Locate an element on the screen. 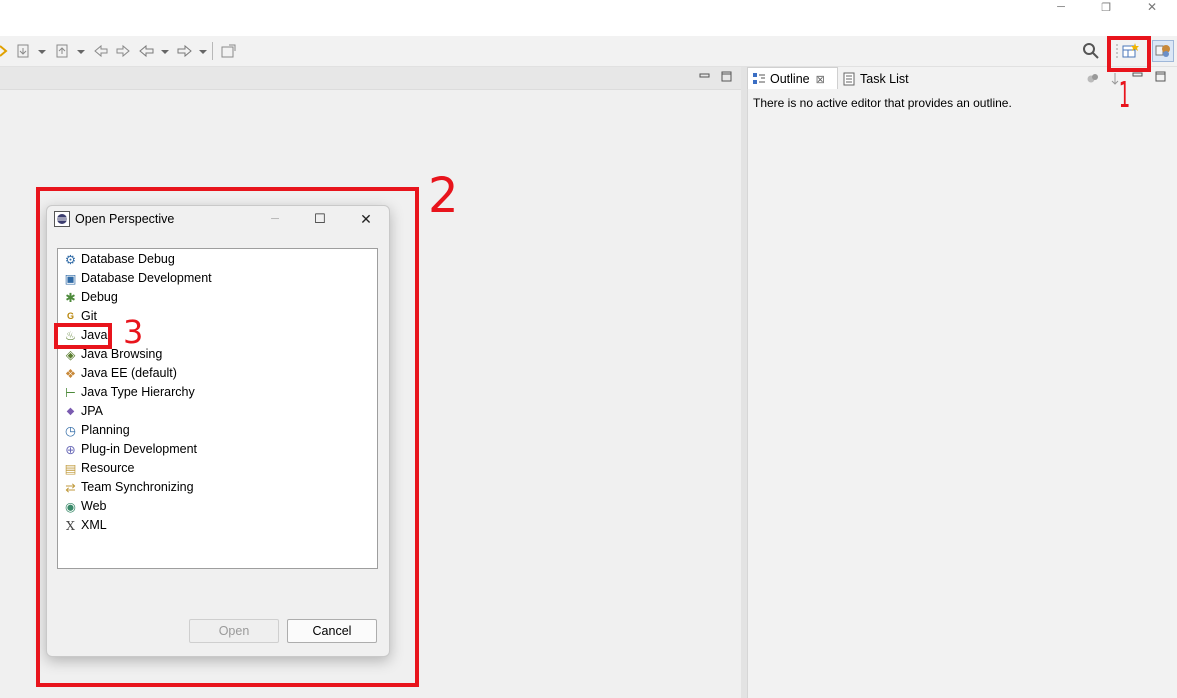 The height and width of the screenshot is (698, 1177). link-editor-icon is located at coordinates (1092, 78).